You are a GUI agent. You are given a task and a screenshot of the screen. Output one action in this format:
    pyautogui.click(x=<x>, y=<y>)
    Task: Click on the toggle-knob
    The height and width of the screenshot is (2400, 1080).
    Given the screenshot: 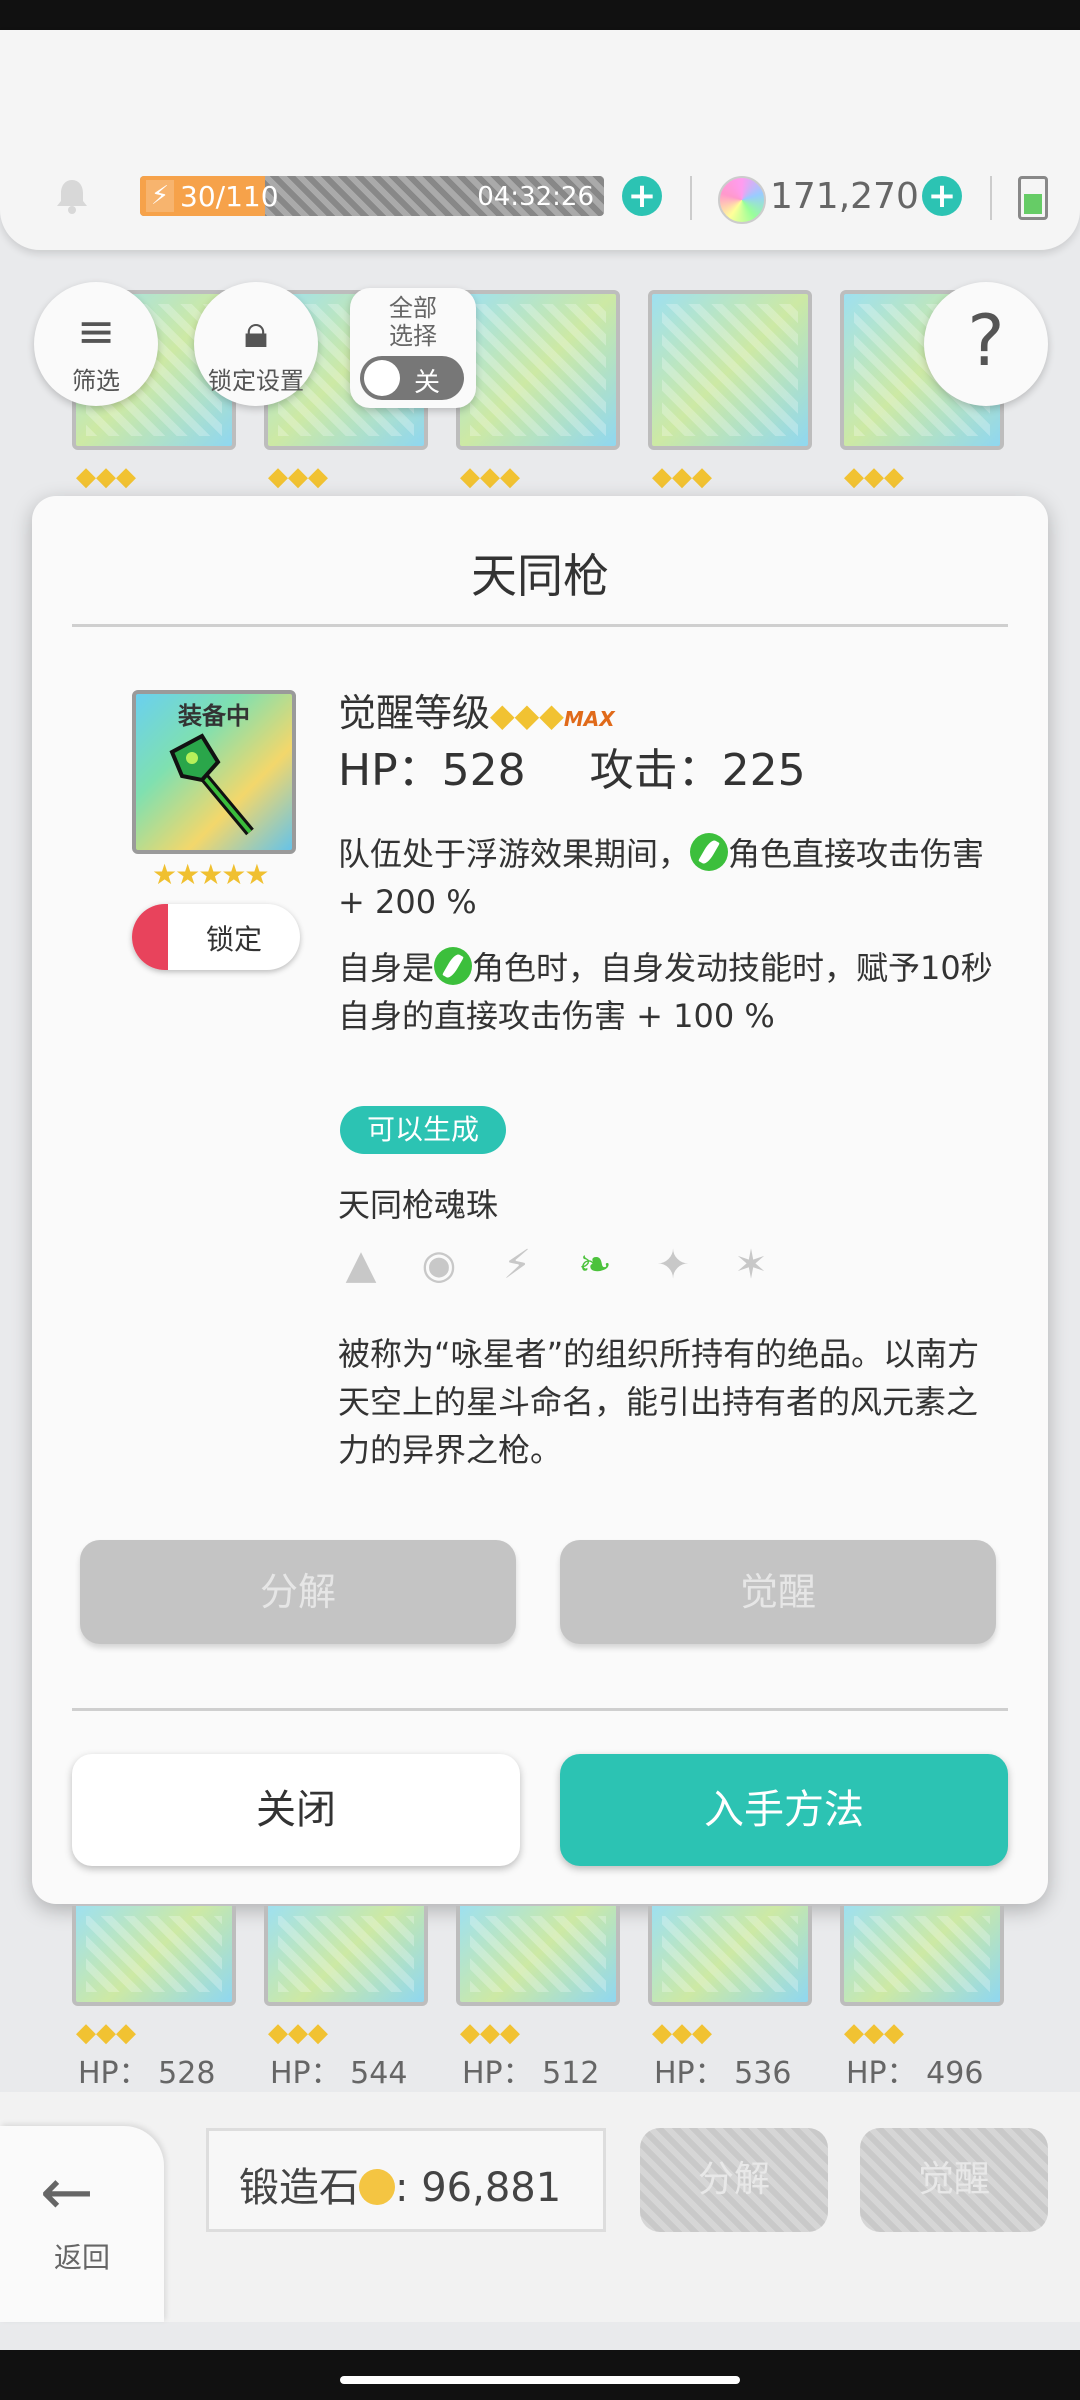 What is the action you would take?
    pyautogui.click(x=382, y=378)
    